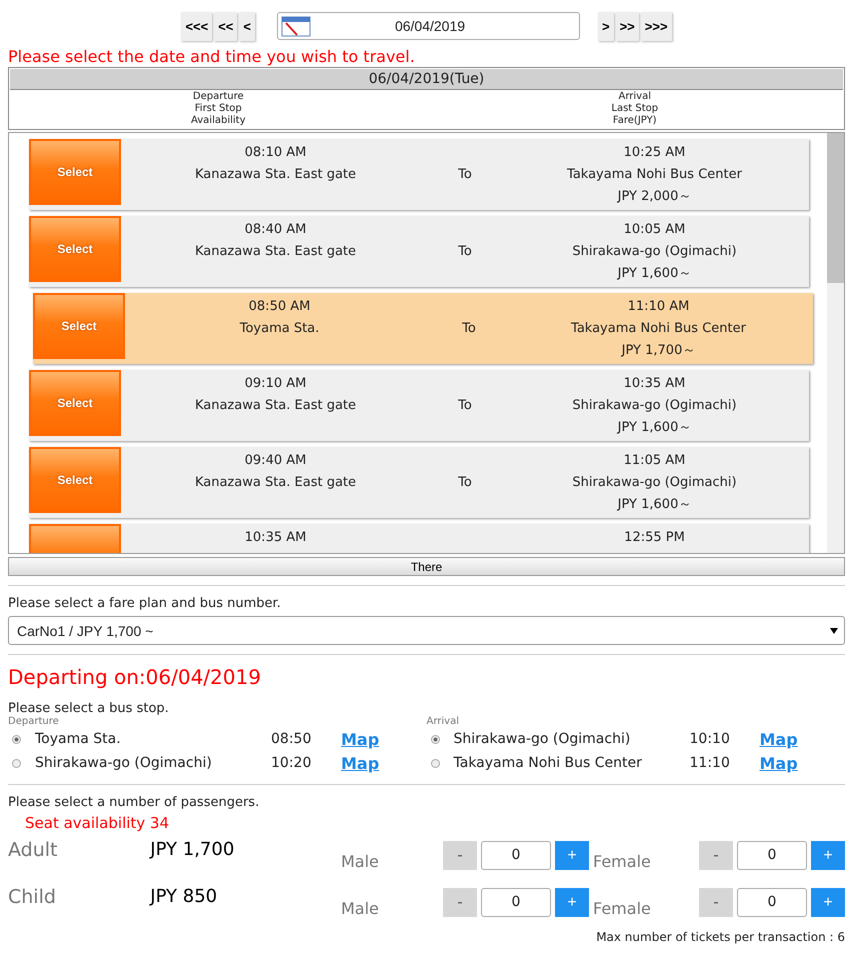  What do you see at coordinates (426, 630) in the screenshot?
I see `fare-plan-dropdown: CarNo1 / JPY 1,700 ~` at bounding box center [426, 630].